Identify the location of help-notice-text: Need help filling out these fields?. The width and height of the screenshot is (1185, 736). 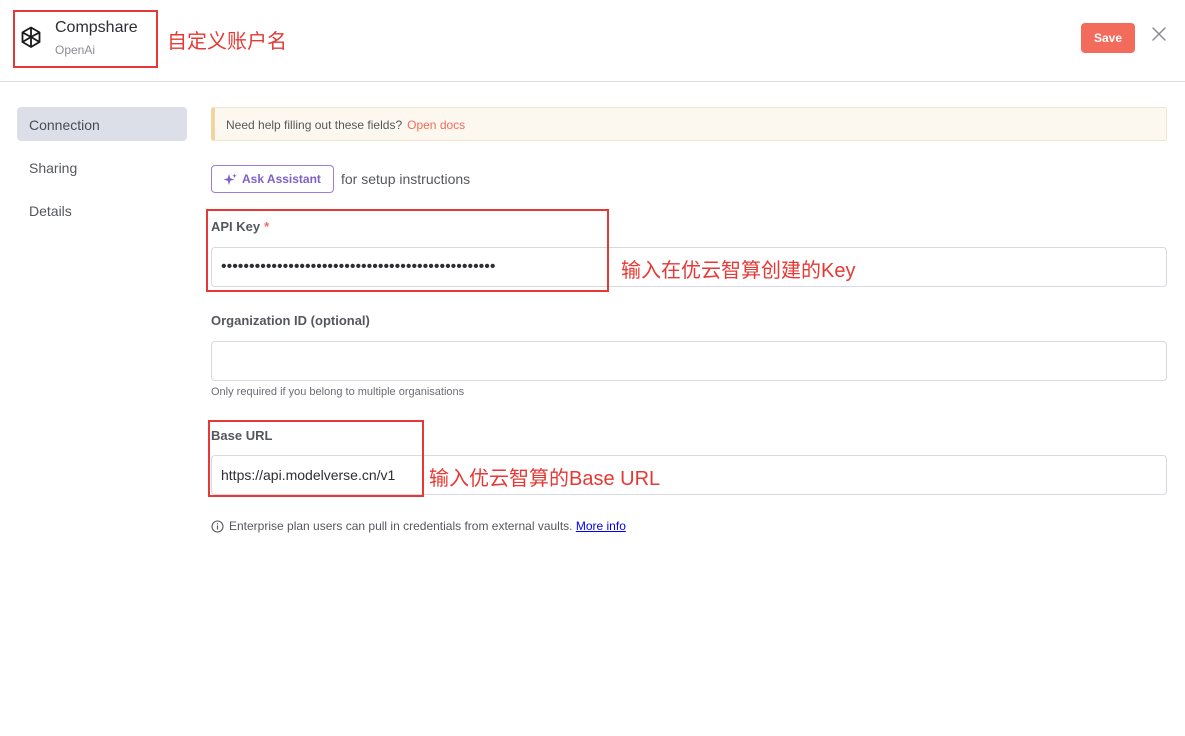
(314, 125).